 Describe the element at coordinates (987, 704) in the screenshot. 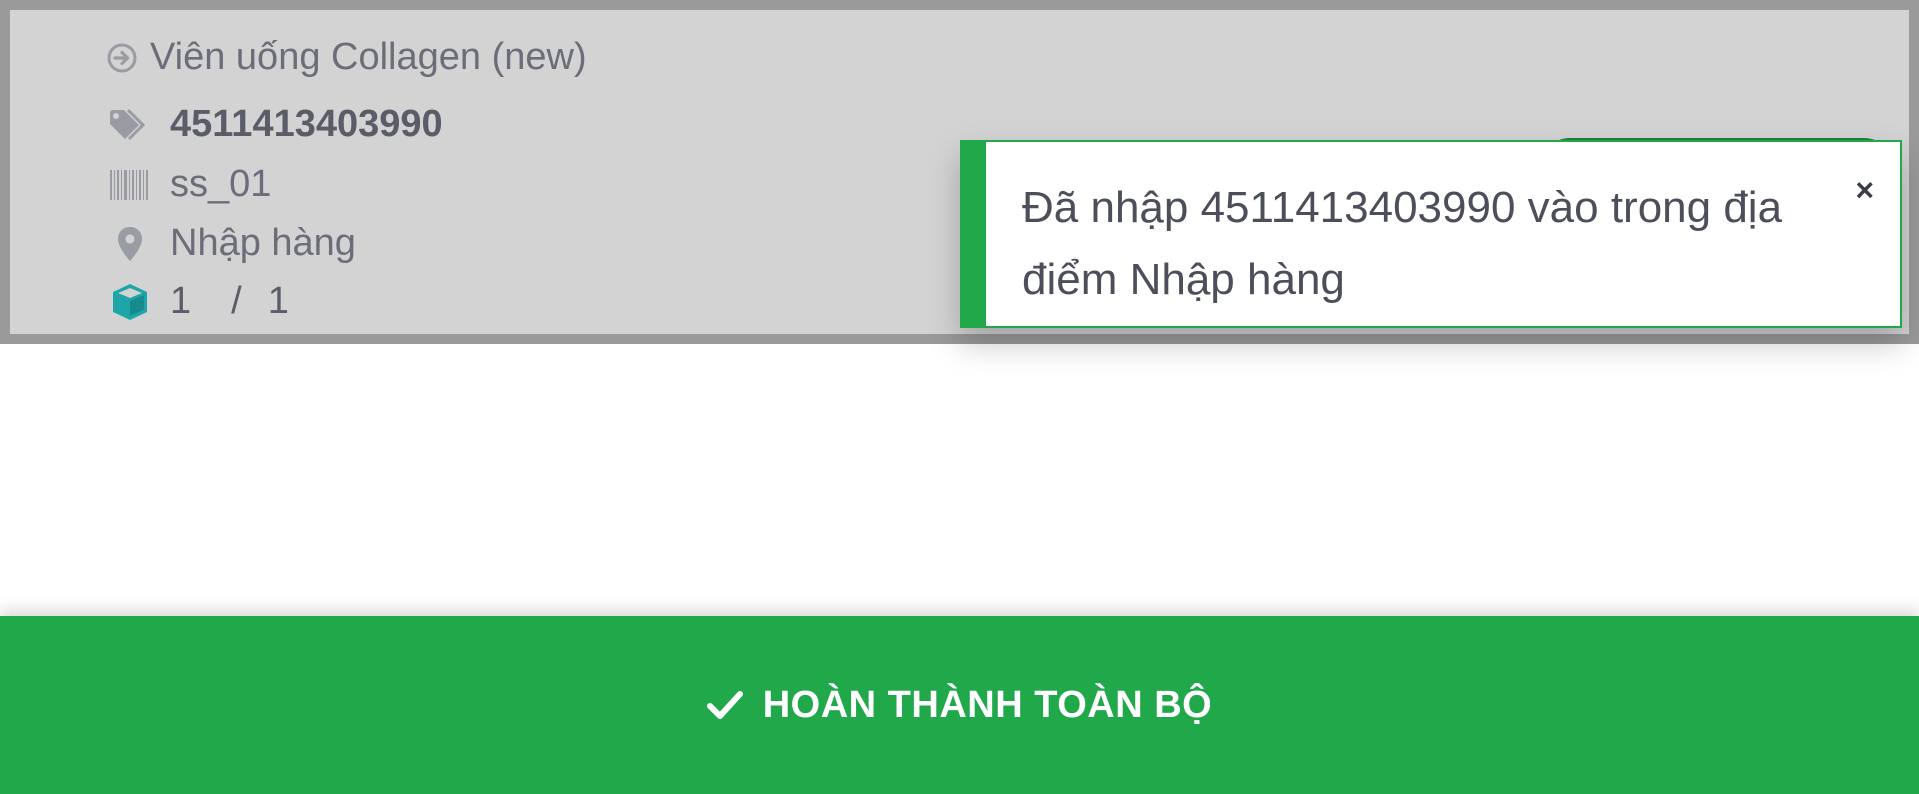

I see `validate-all-label: HOÀN THÀNH TOÀN BỘ` at that location.